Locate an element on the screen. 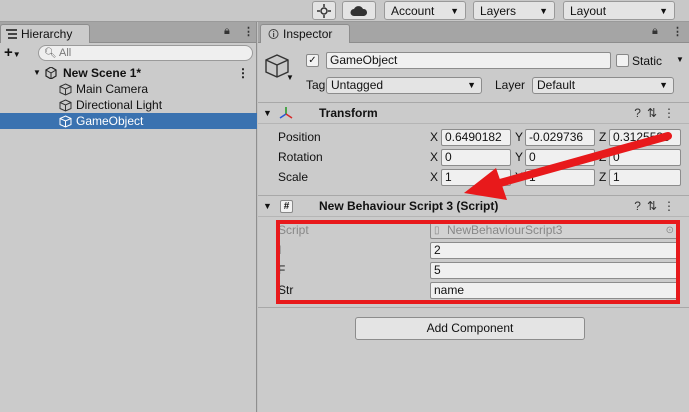 This screenshot has height=412, width=689. info-icon is located at coordinates (273, 34).